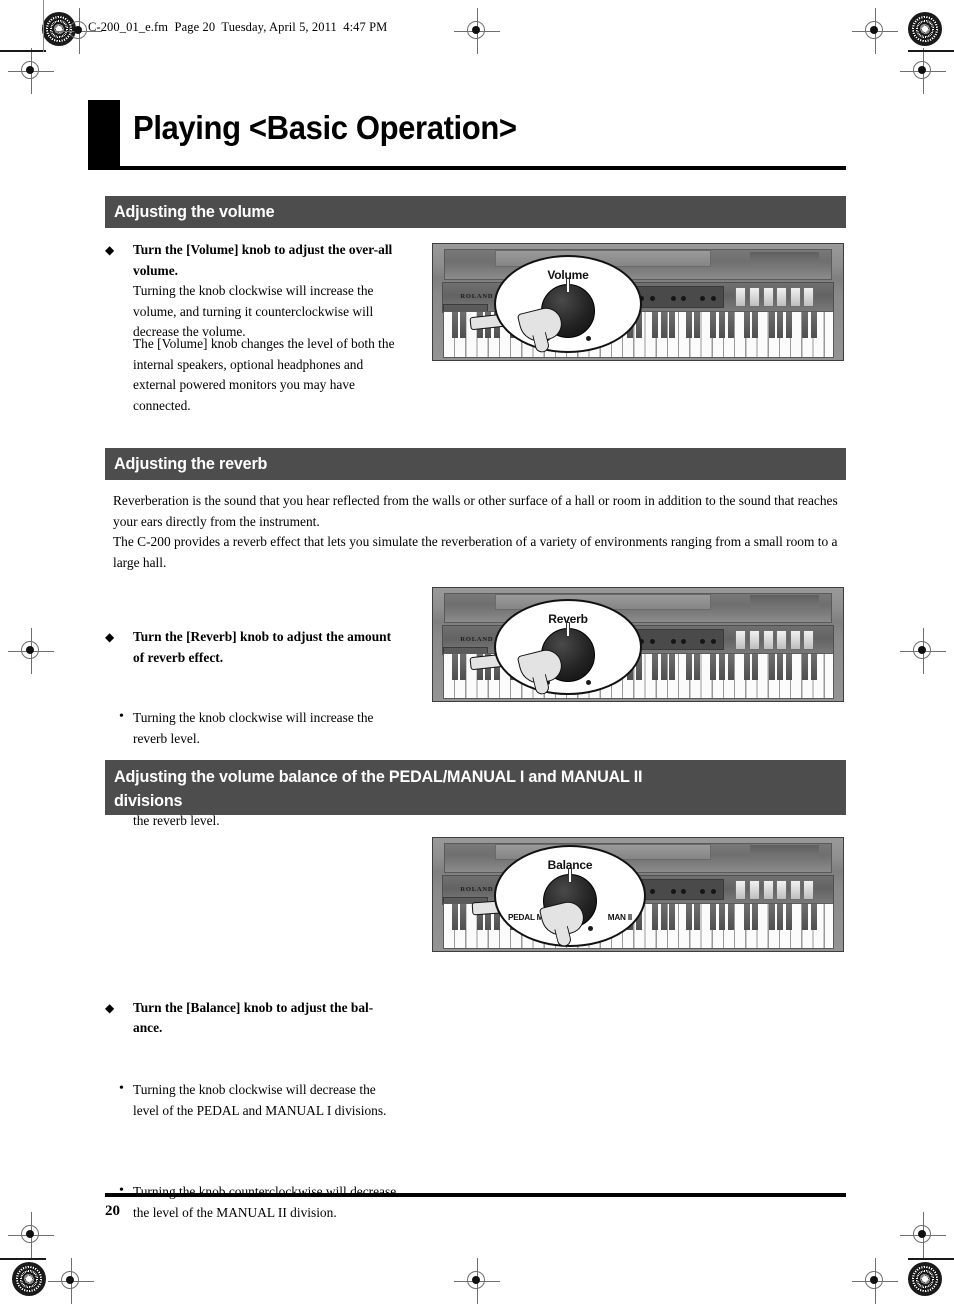 This screenshot has height=1308, width=954. Describe the element at coordinates (923, 1235) in the screenshot. I see `registration-cross-right-lower` at that location.